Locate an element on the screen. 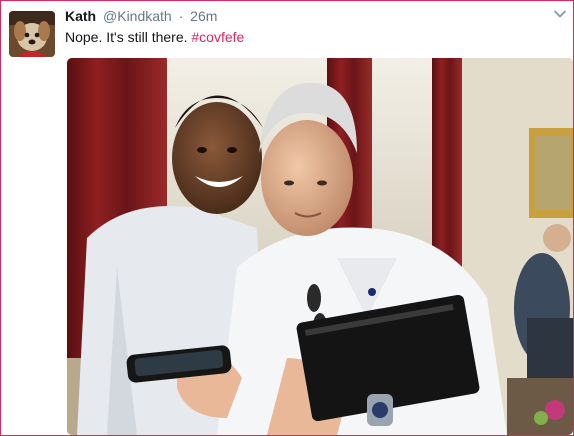 The width and height of the screenshot is (574, 436). chevron-down-icon is located at coordinates (560, 14).